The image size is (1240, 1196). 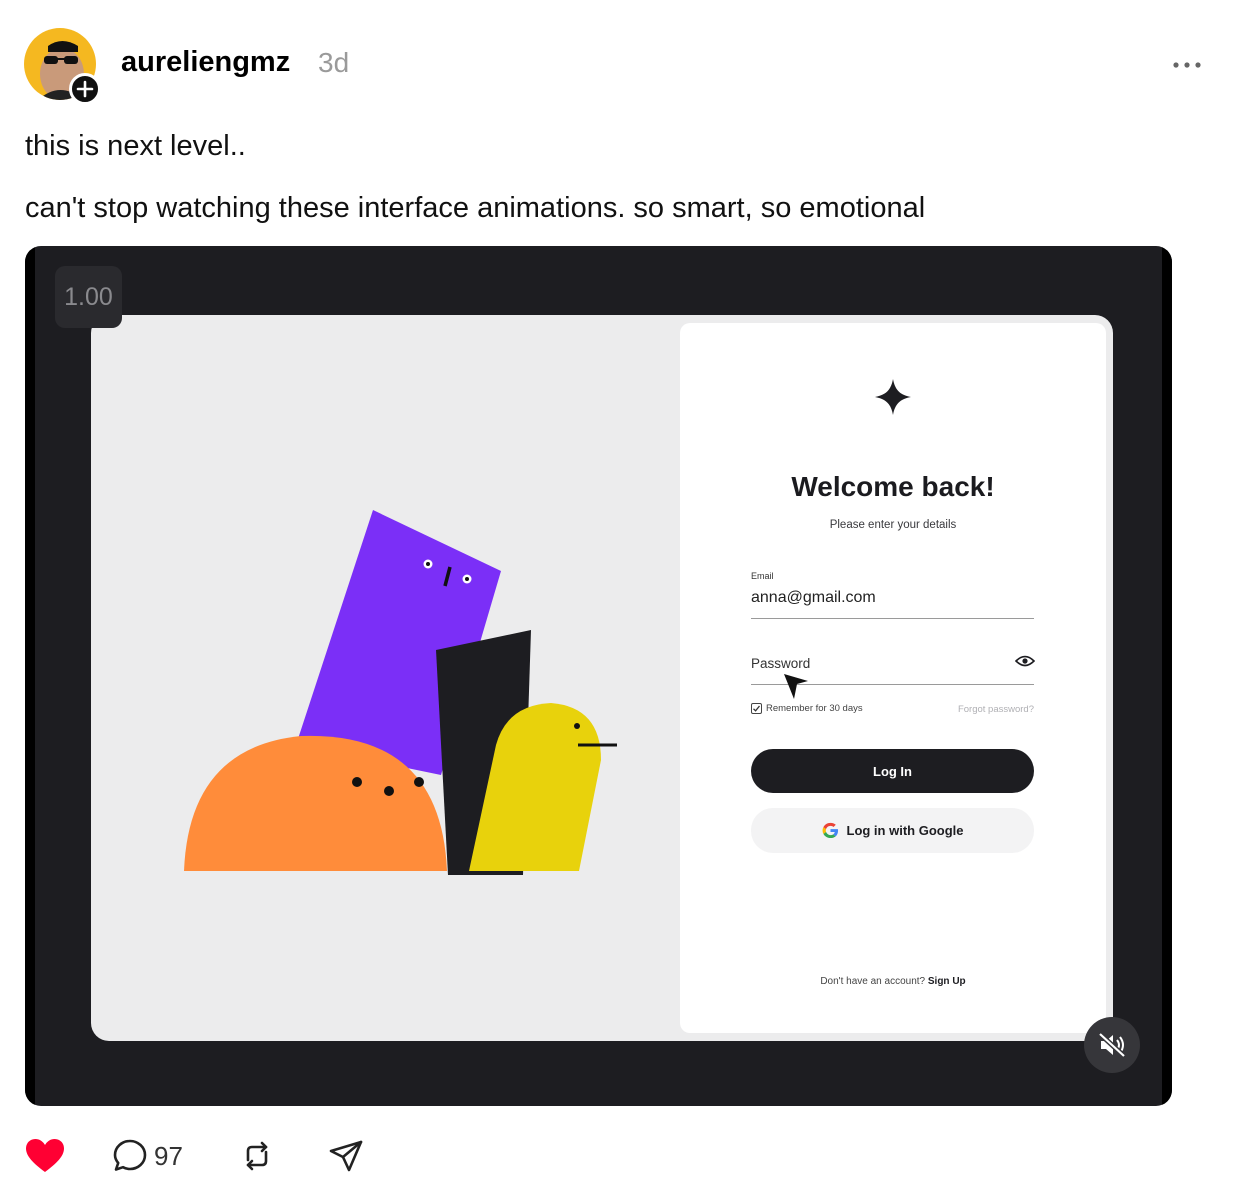 I want to click on check-icon, so click(x=757, y=708).